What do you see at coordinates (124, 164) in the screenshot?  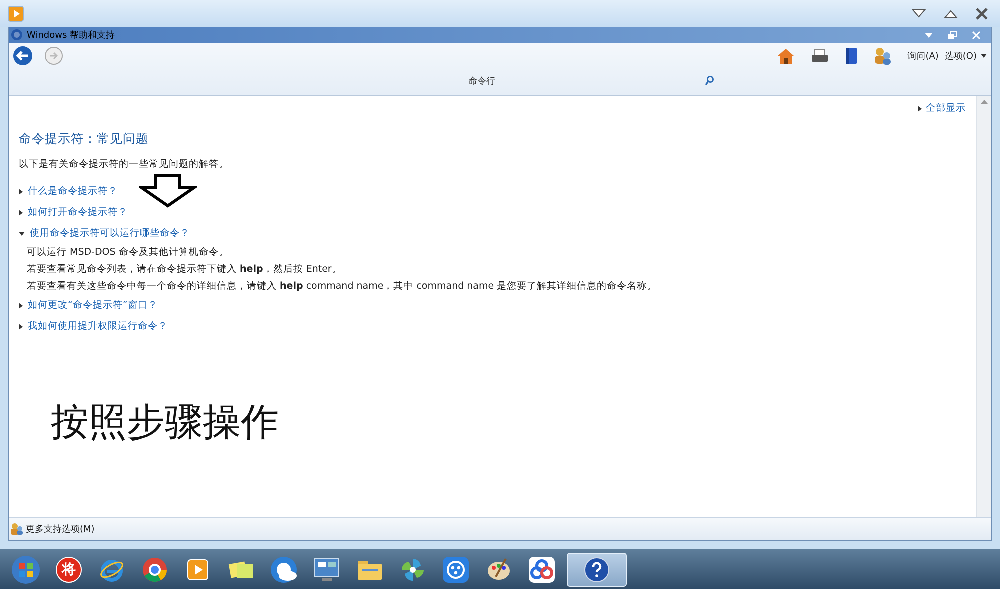 I see `intro-text: 以下是有关命令提示符的一些常见问题的解答。` at bounding box center [124, 164].